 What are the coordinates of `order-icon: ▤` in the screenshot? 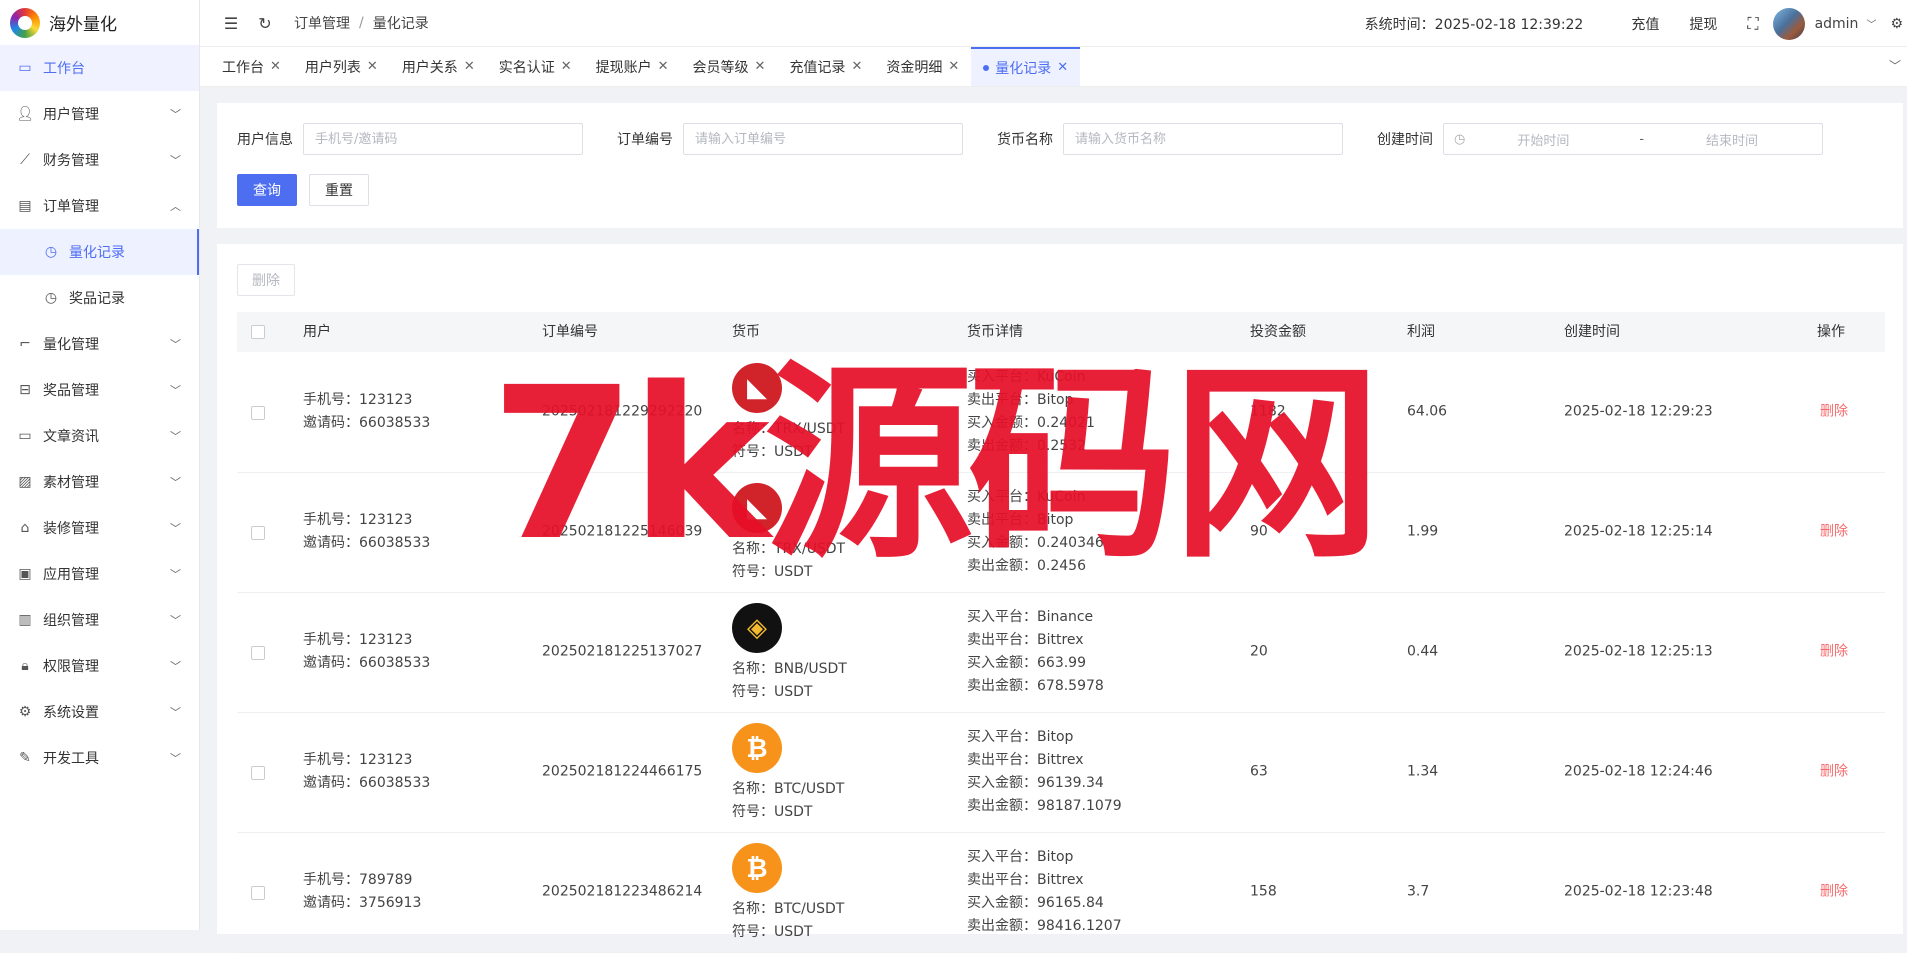 It's located at (25, 206).